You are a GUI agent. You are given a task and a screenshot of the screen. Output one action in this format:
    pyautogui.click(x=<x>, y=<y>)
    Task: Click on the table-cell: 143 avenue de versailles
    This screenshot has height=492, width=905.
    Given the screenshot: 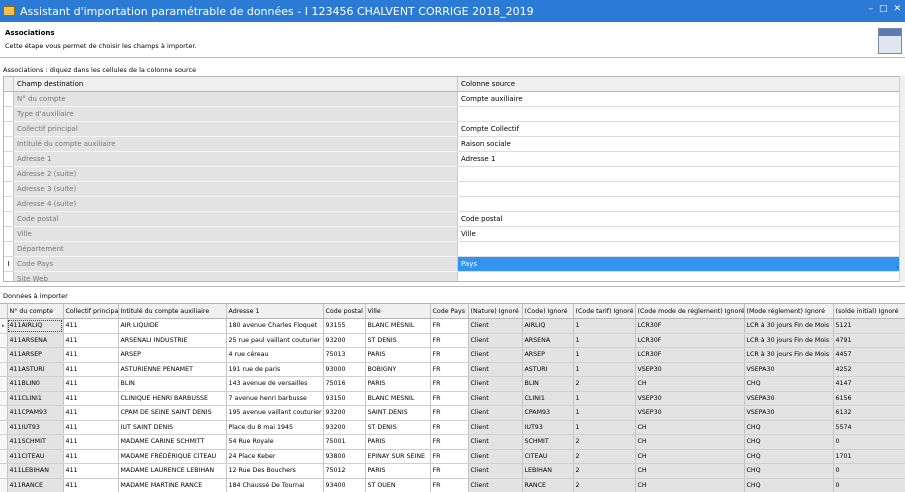 What is the action you would take?
    pyautogui.click(x=275, y=384)
    